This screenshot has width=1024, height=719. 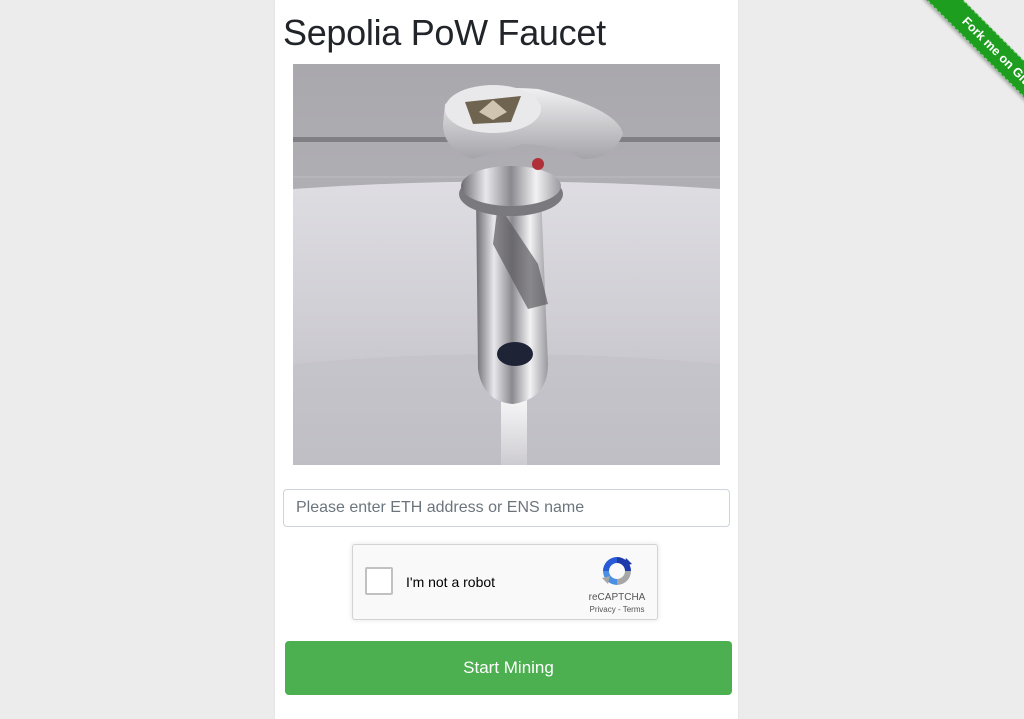 What do you see at coordinates (506, 508) in the screenshot?
I see `eth-address-input` at bounding box center [506, 508].